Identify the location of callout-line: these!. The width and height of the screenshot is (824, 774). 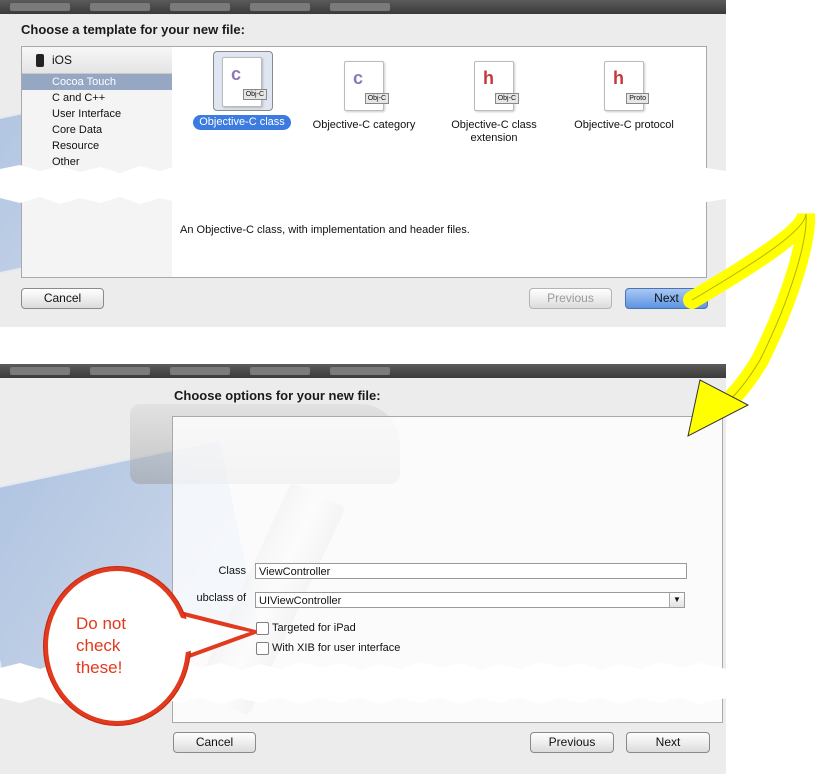
(99, 667).